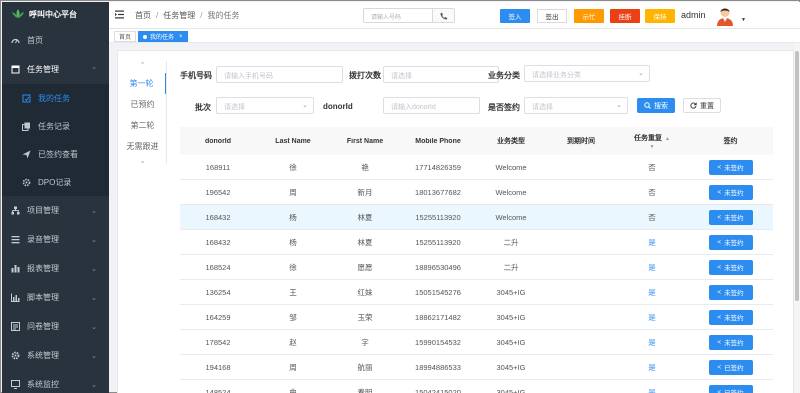 This screenshot has height=393, width=800. What do you see at coordinates (660, 16) in the screenshot?
I see `hold-button: 保持` at bounding box center [660, 16].